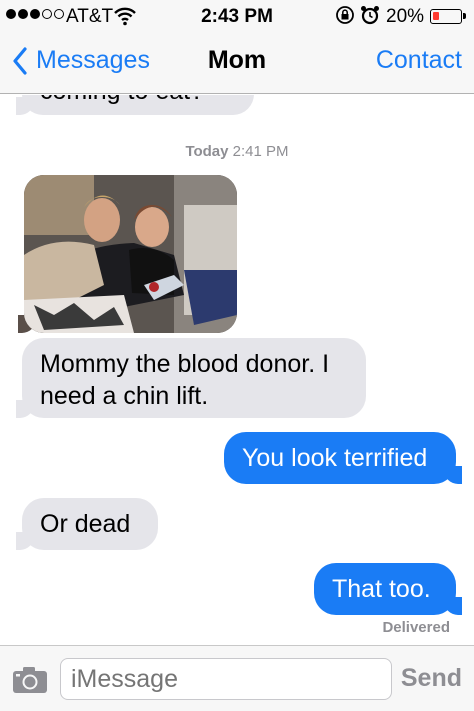 The image size is (474, 711). I want to click on message-bubble-outgoing: That too., so click(388, 589).